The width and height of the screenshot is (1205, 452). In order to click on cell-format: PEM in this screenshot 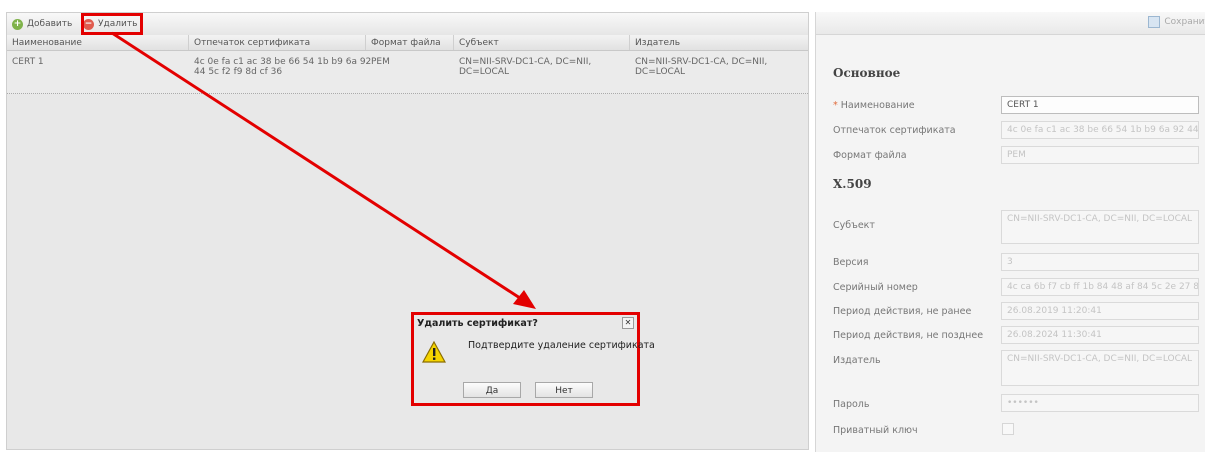, I will do `click(380, 62)`.